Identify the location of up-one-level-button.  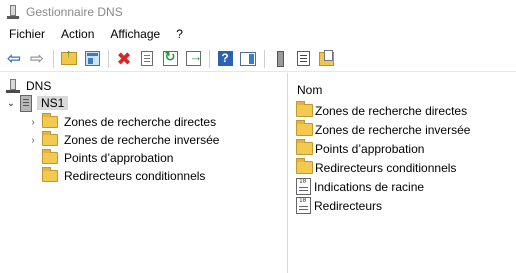
(69, 58).